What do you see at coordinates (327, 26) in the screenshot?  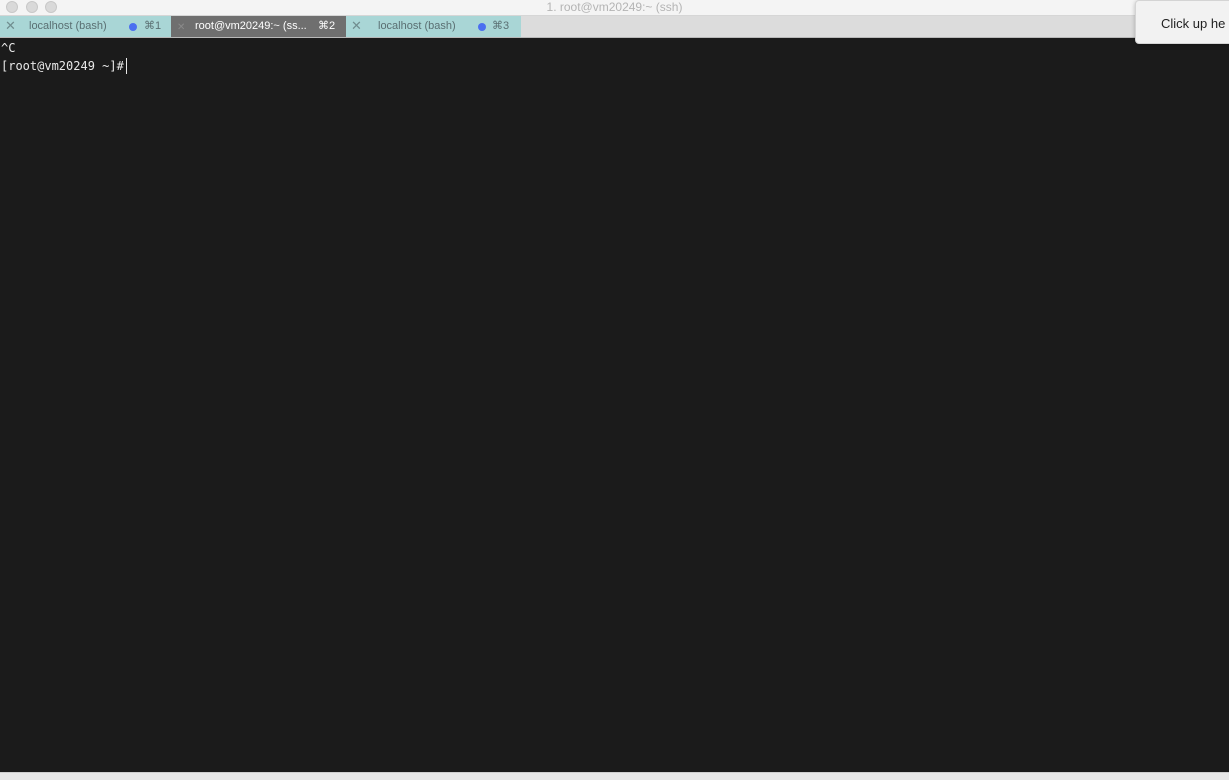 I see `tab-shortcut: ⌘2` at bounding box center [327, 26].